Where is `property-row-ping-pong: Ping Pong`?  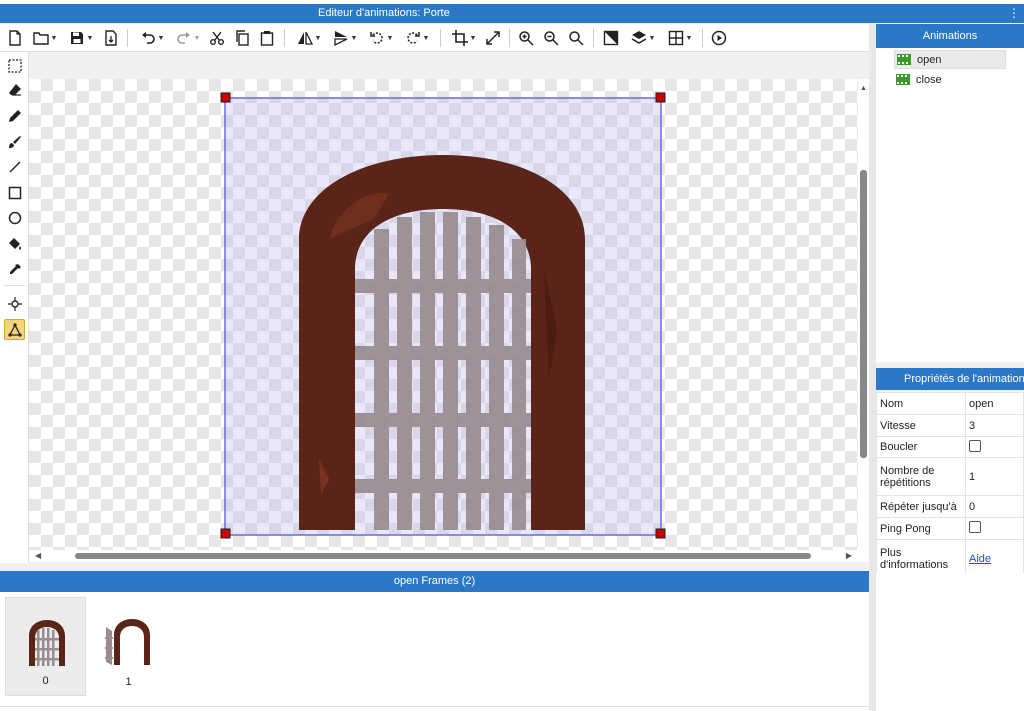
property-row-ping-pong: Ping Pong is located at coordinates (950, 528).